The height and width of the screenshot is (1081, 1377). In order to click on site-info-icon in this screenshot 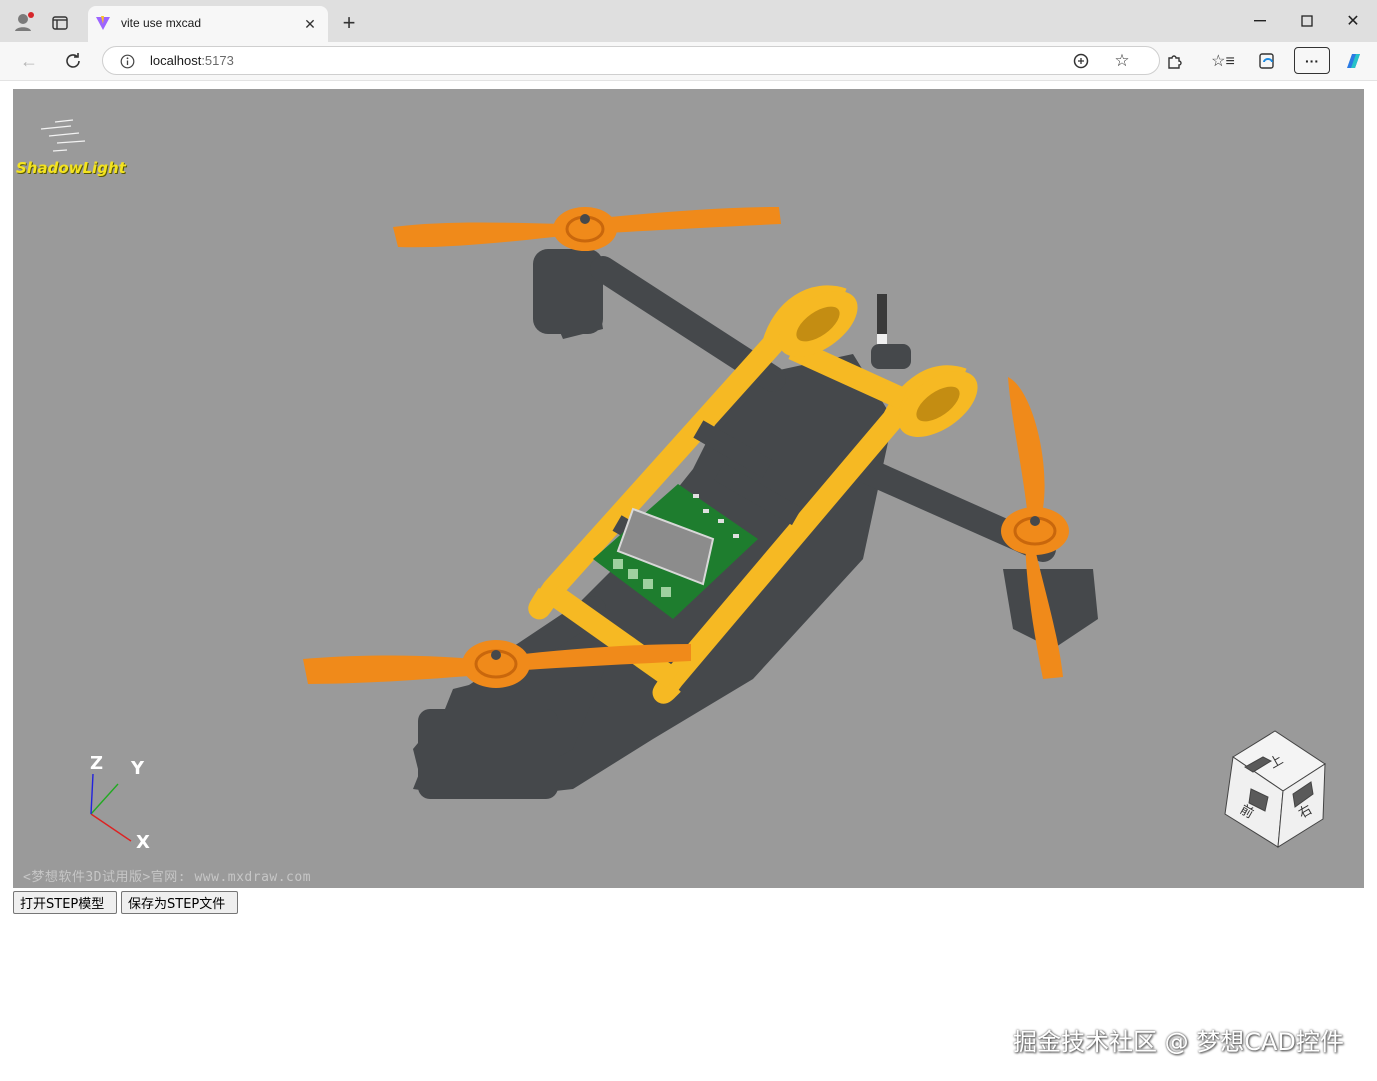, I will do `click(127, 61)`.